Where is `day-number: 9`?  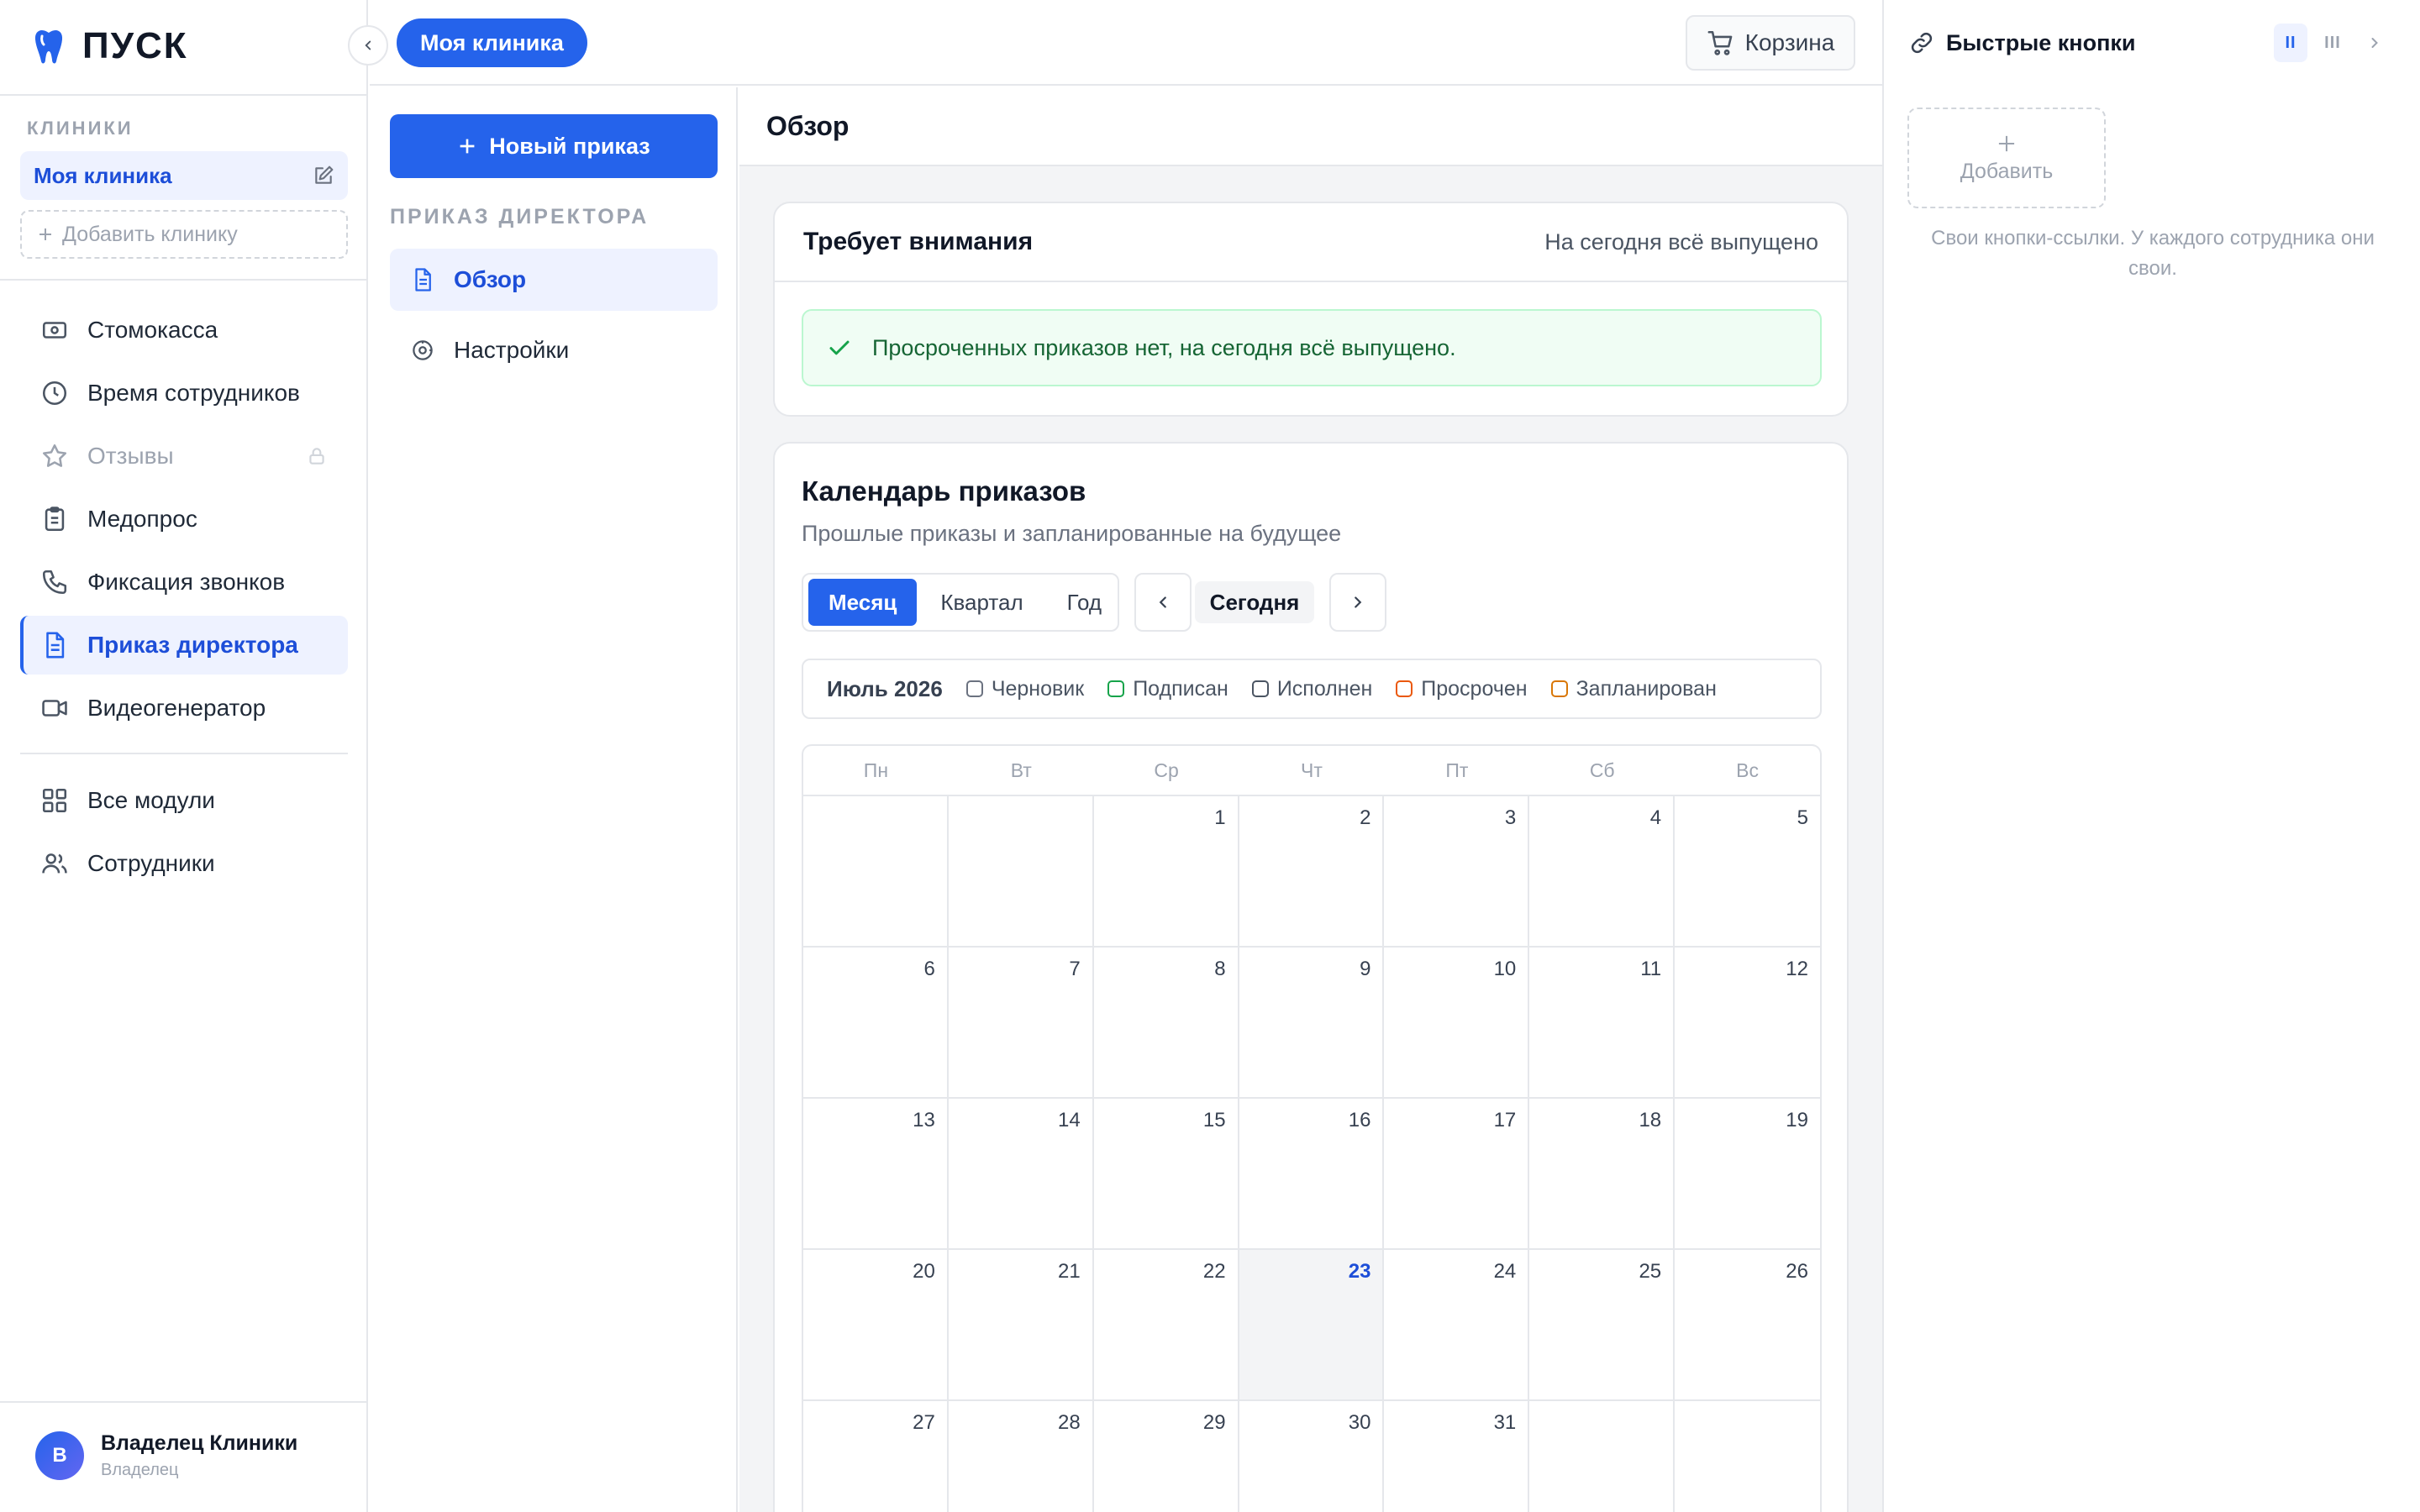
day-number: 9 is located at coordinates (1365, 969).